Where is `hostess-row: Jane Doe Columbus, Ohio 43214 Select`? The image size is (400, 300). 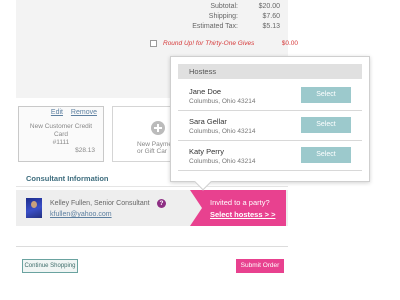 hostess-row: Jane Doe Columbus, Ohio 43214 Select is located at coordinates (270, 96).